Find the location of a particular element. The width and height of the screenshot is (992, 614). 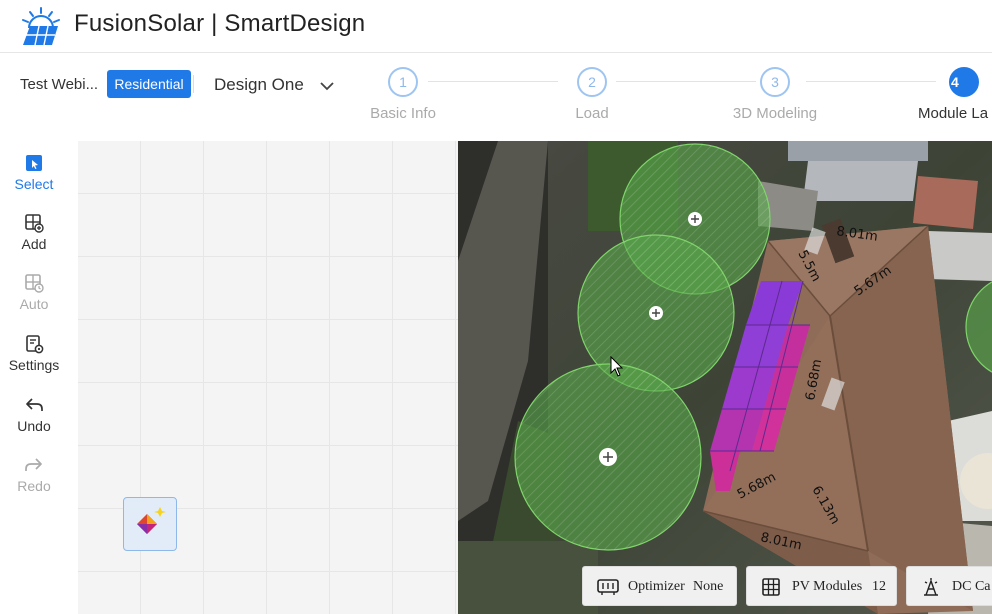

dc-cable-icon is located at coordinates (931, 587).